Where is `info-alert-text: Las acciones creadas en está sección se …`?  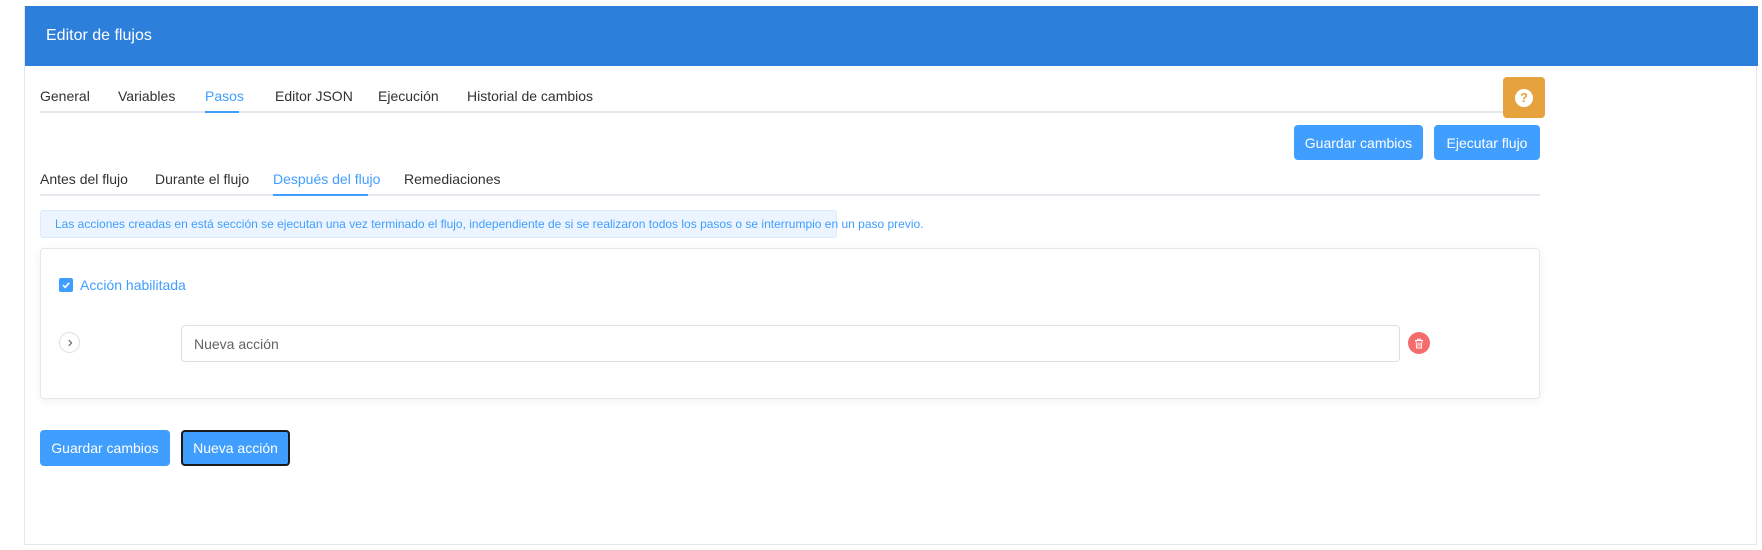 info-alert-text: Las acciones creadas en está sección se … is located at coordinates (489, 224).